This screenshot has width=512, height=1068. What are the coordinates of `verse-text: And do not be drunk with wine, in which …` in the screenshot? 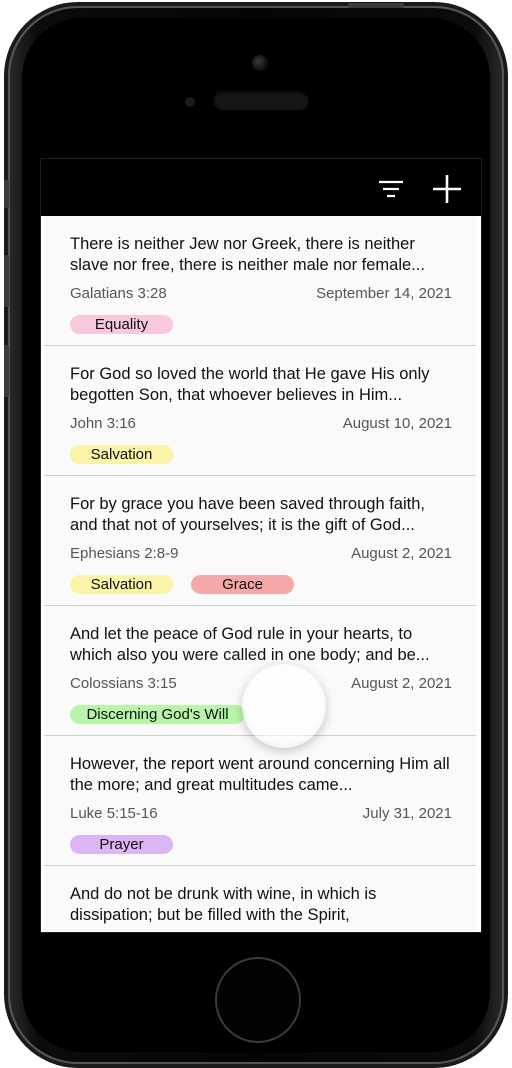 It's located at (223, 904).